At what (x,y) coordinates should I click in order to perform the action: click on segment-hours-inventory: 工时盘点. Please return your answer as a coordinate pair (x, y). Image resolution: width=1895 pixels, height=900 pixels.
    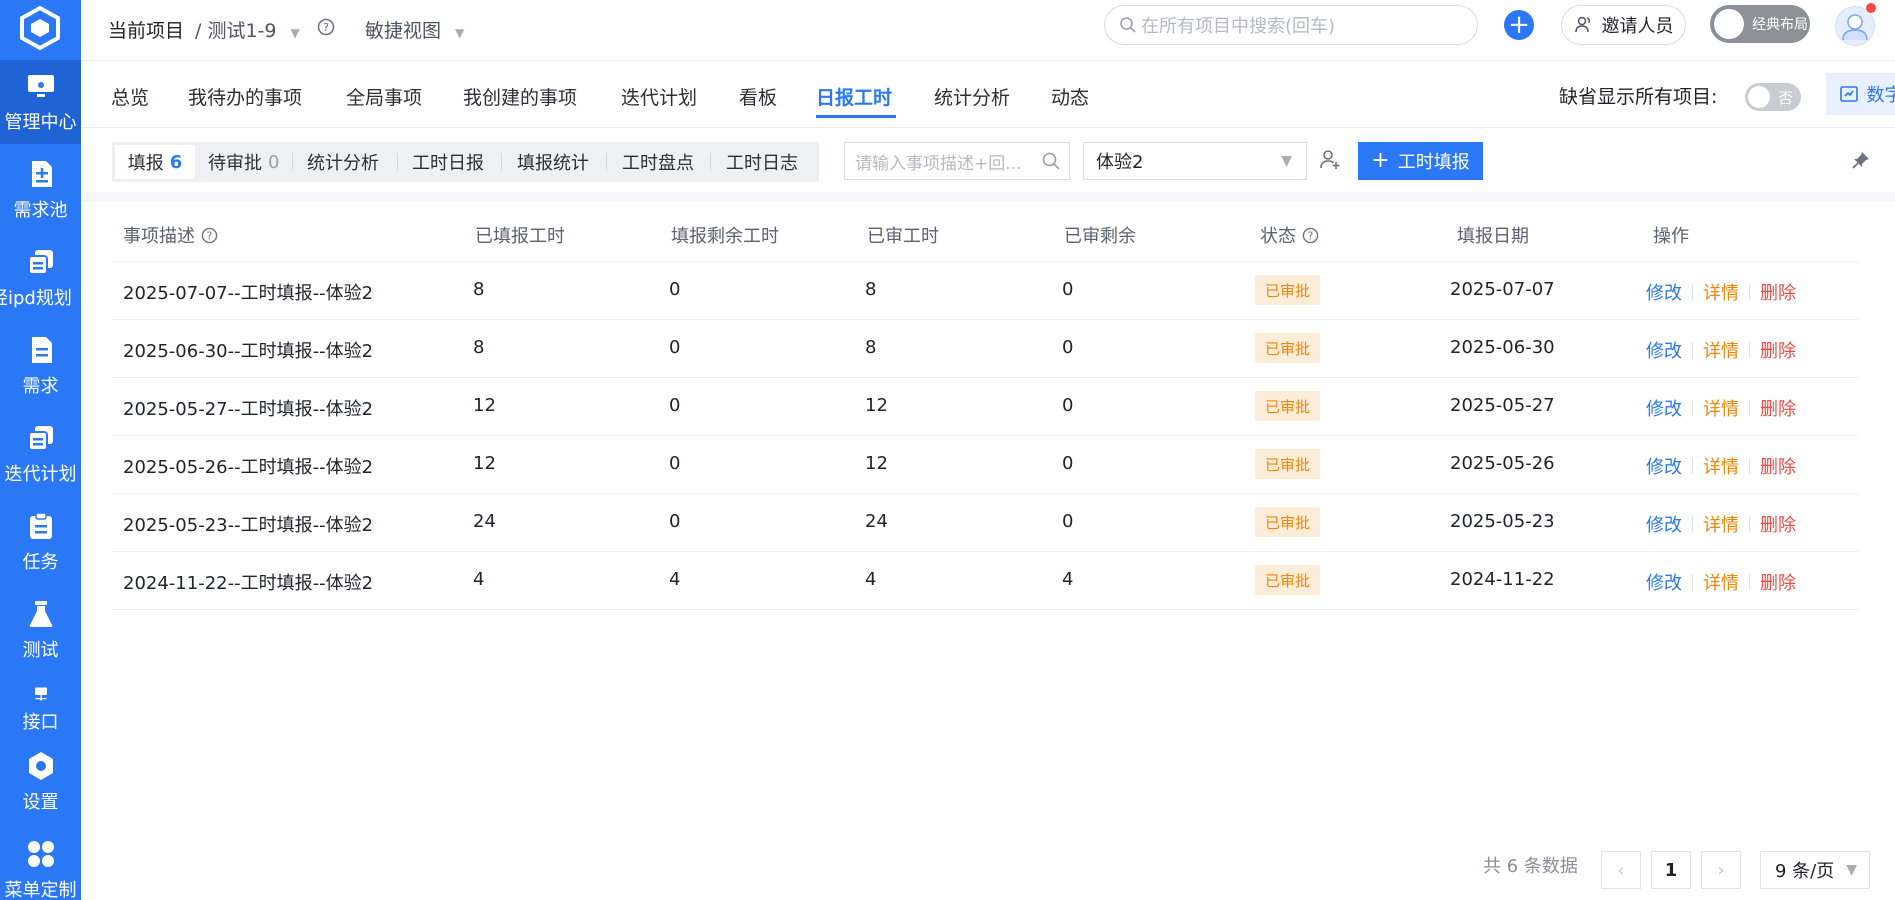
    Looking at the image, I should click on (658, 162).